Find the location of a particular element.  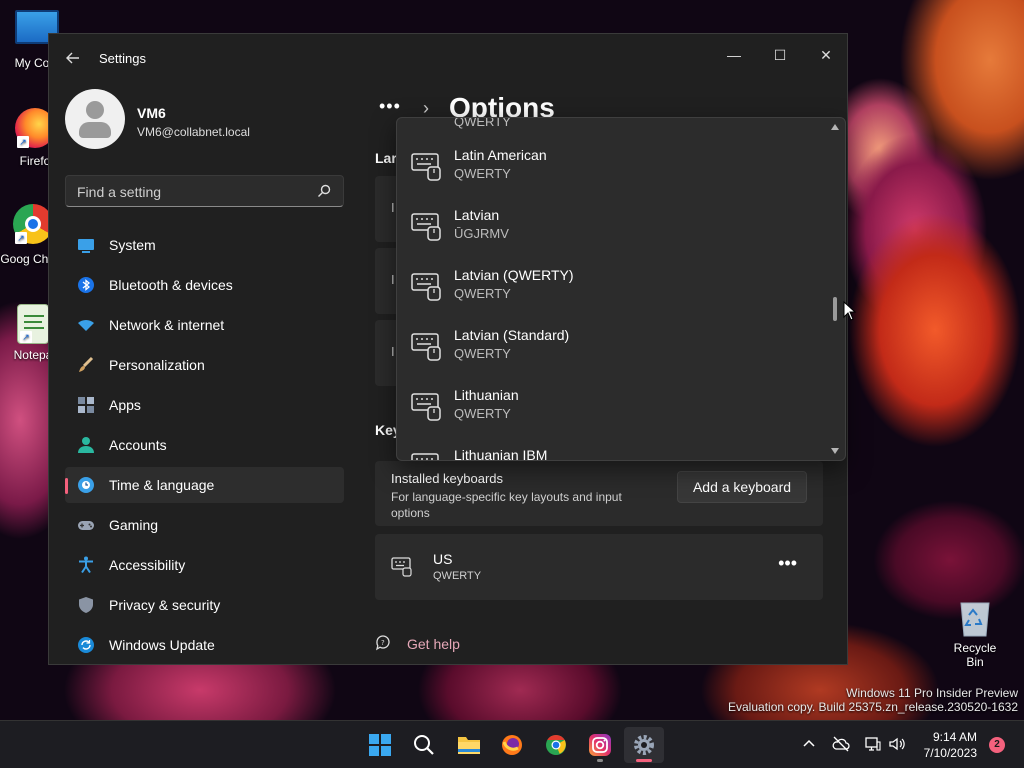

keyboard-layout: QWERTY is located at coordinates (457, 576).